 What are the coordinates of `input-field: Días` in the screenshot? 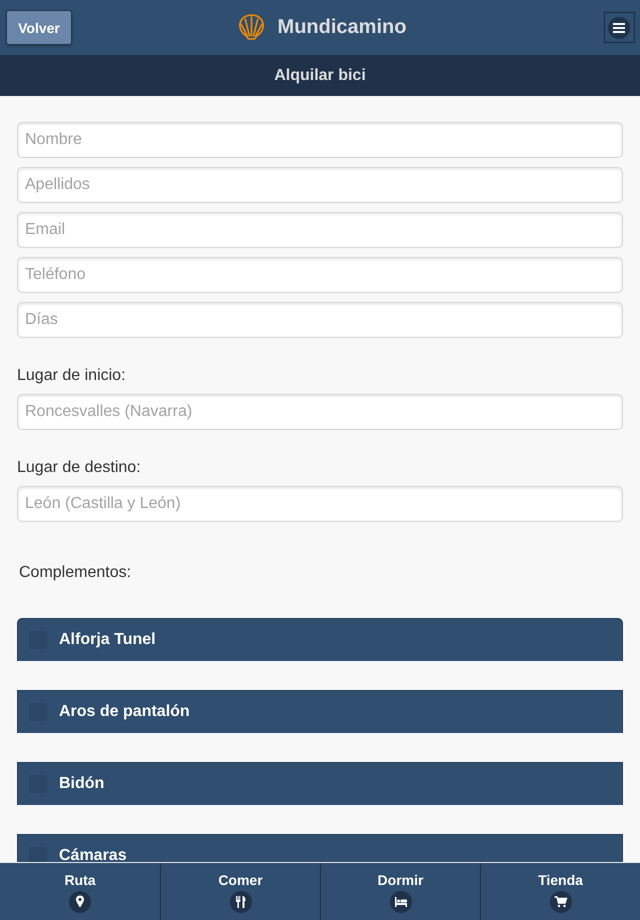 It's located at (320, 320).